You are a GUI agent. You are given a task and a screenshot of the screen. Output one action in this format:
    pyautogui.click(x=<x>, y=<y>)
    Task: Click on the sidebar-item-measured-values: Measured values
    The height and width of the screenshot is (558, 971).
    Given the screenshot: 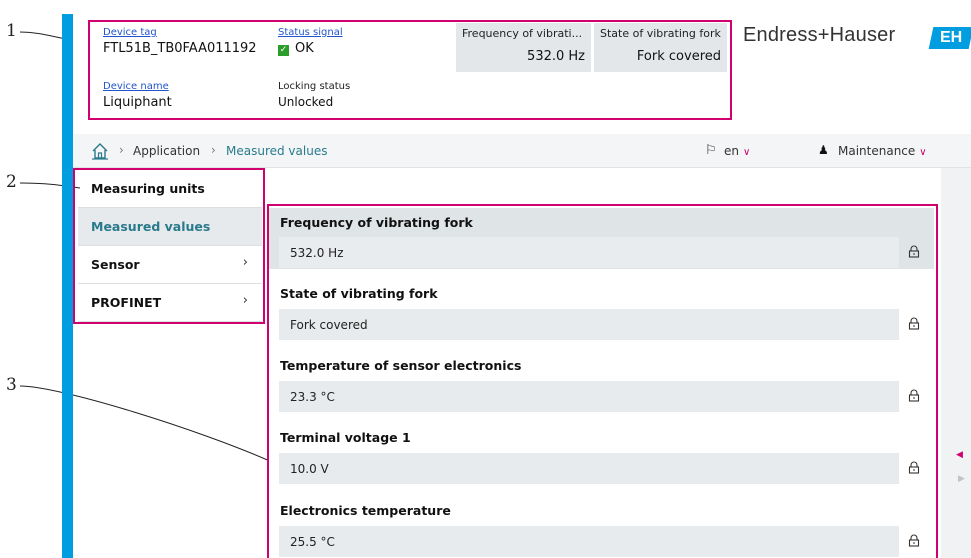 What is the action you would take?
    pyautogui.click(x=170, y=227)
    